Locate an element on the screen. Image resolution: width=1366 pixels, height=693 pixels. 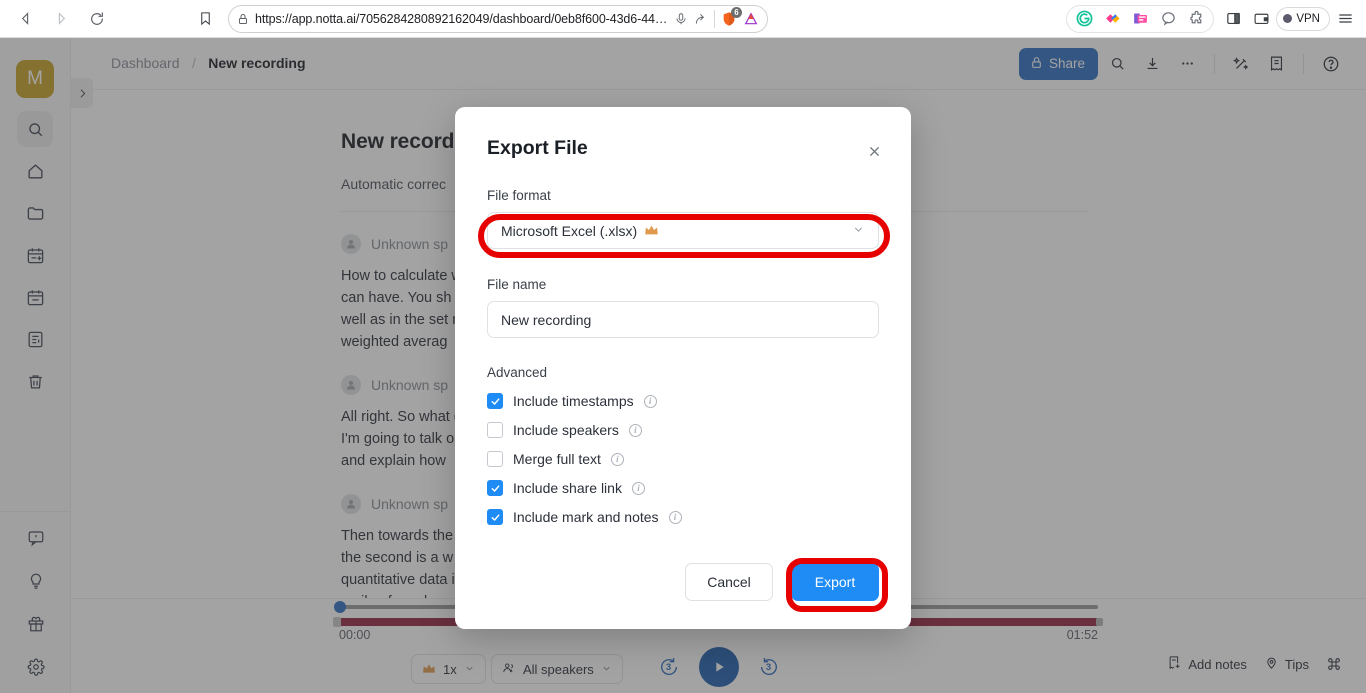
colorful-diamond-icon is located at coordinates (1112, 19).